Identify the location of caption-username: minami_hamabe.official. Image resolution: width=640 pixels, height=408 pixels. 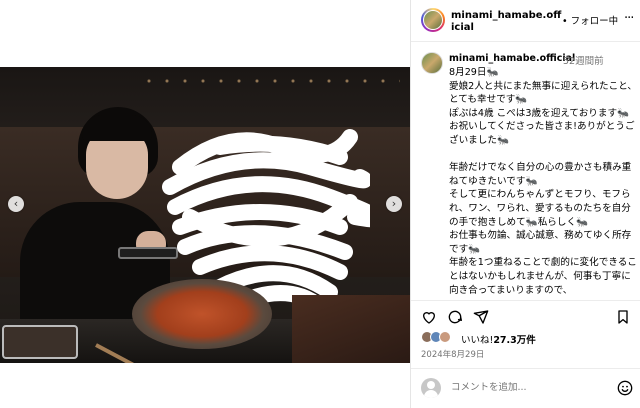
(512, 58).